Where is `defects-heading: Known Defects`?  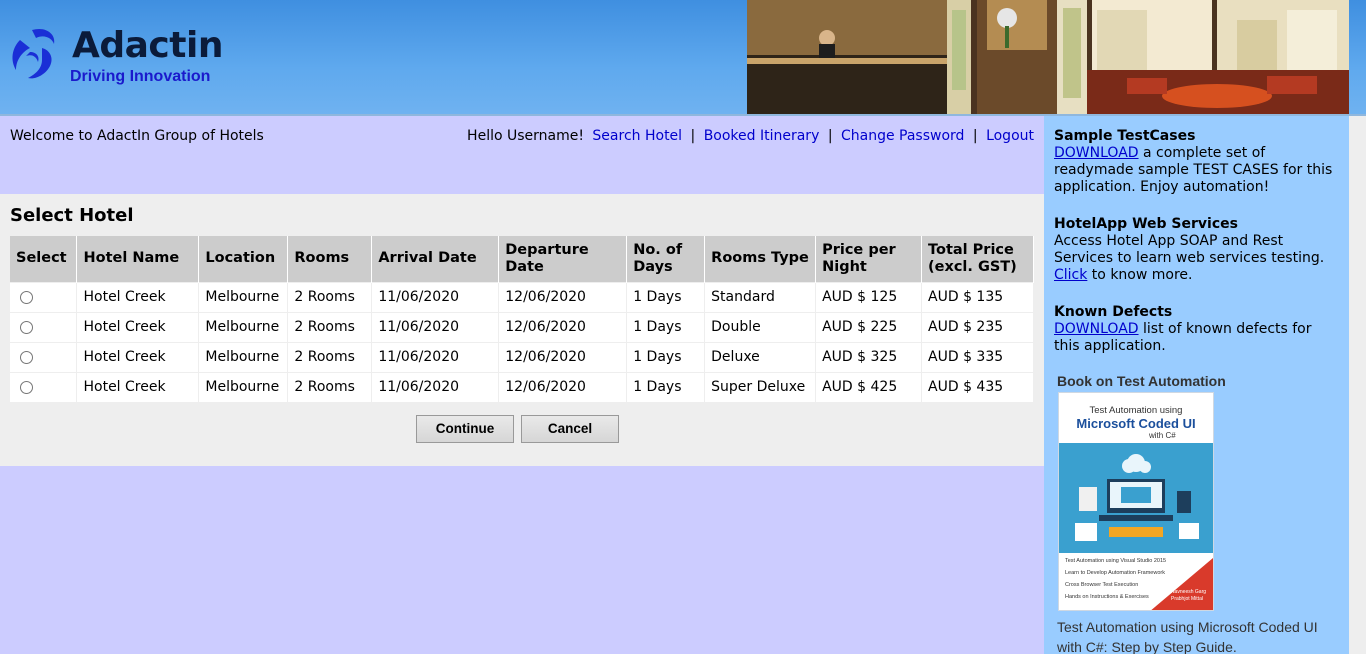
defects-heading: Known Defects is located at coordinates (1113, 312).